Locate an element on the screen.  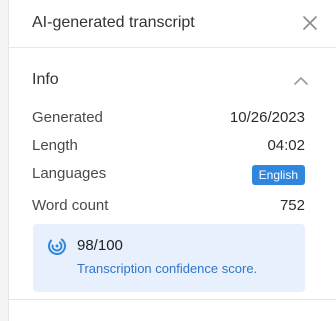
panel-title: AI-generated transcript is located at coordinates (113, 22).